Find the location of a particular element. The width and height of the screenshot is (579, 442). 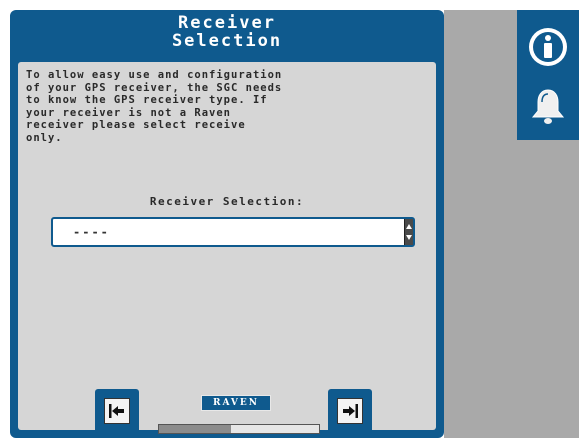

raven-logo: RAVEN is located at coordinates (236, 403).